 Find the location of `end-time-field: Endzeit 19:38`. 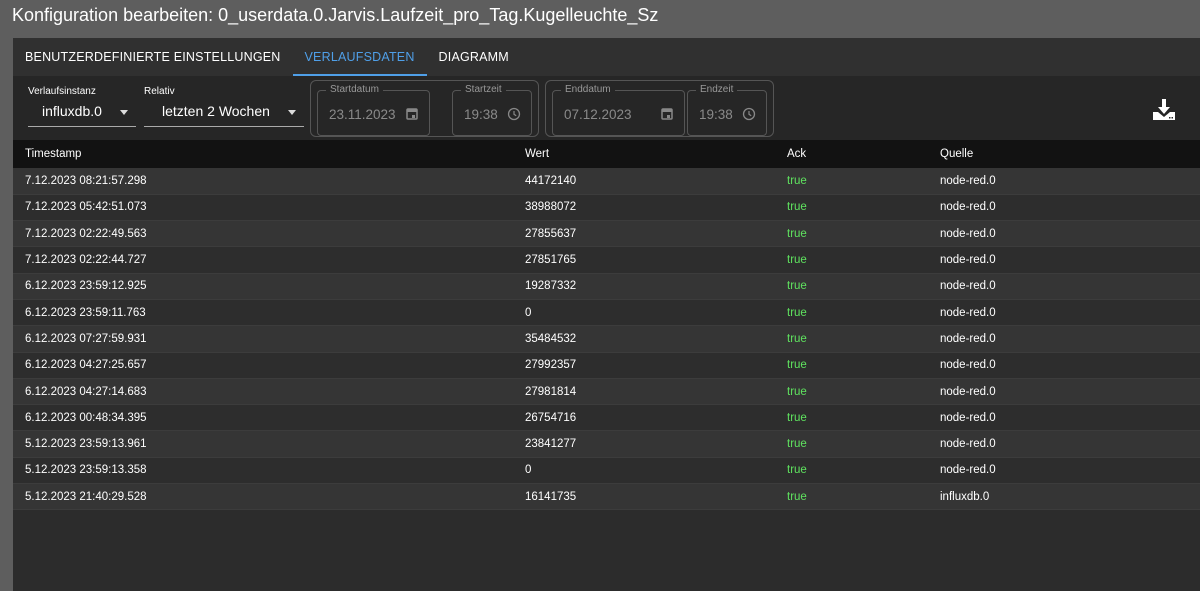

end-time-field: Endzeit 19:38 is located at coordinates (727, 110).